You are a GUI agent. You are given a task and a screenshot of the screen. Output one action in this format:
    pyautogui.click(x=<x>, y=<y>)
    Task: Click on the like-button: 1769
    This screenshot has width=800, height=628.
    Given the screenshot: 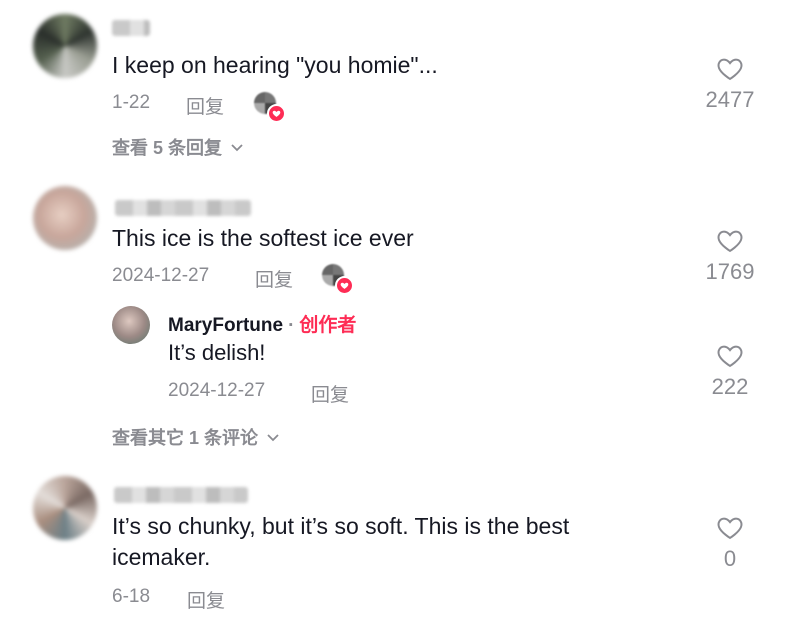 What is the action you would take?
    pyautogui.click(x=730, y=256)
    